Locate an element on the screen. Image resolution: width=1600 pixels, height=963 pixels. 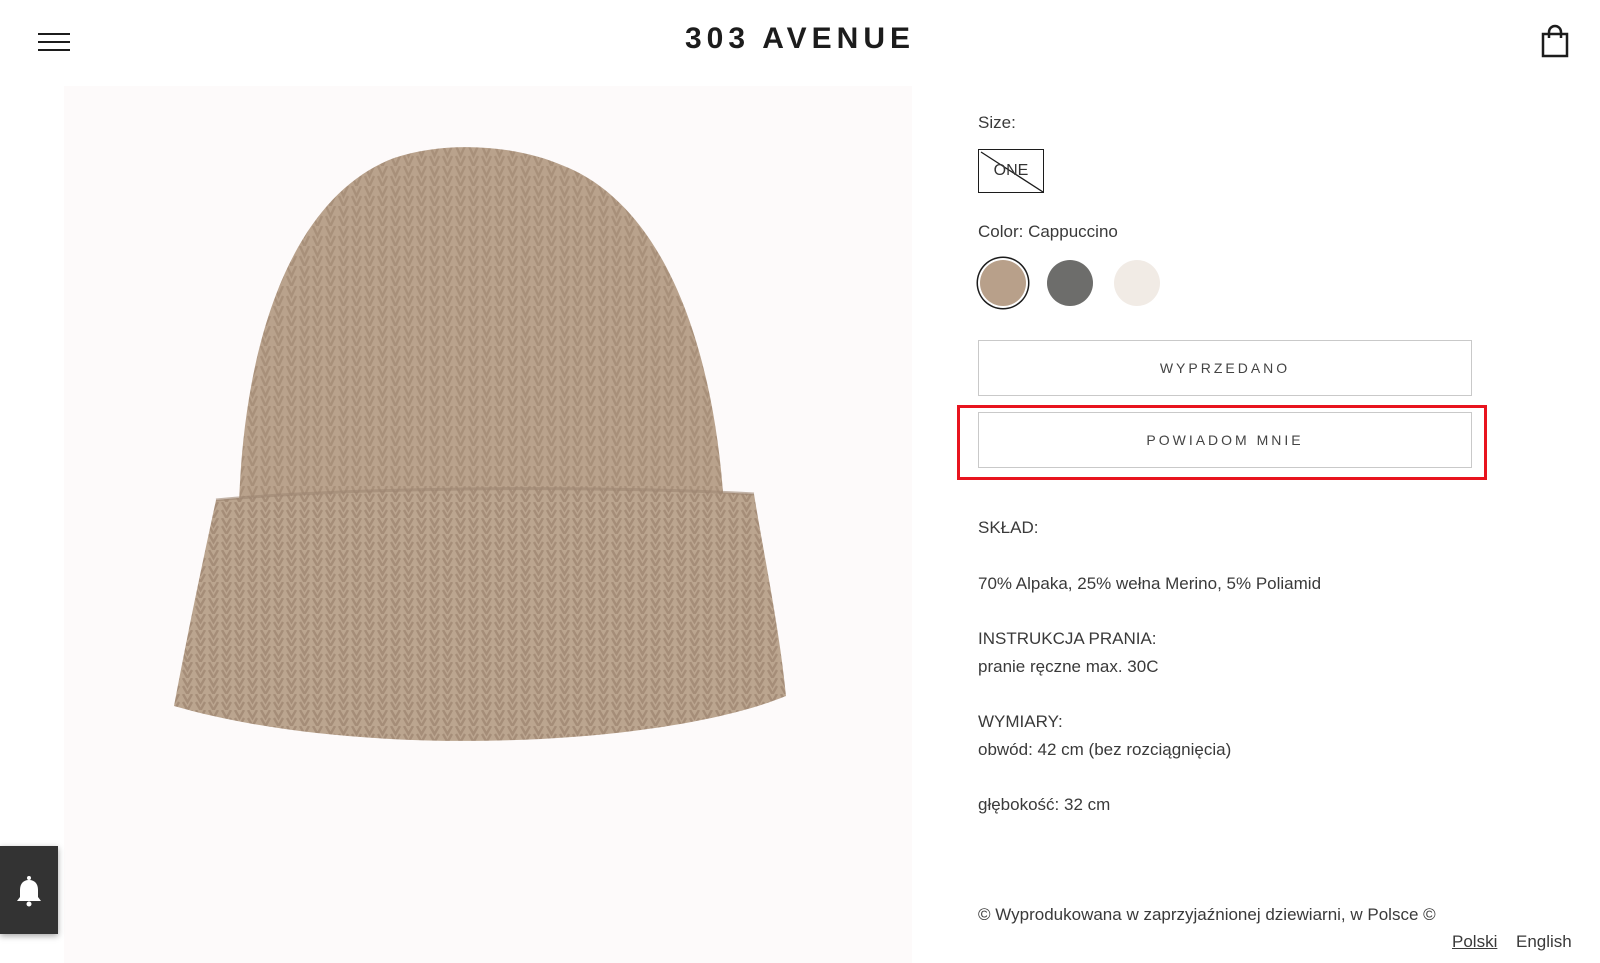
color-label: Color: Cappuccino is located at coordinates (1048, 231).